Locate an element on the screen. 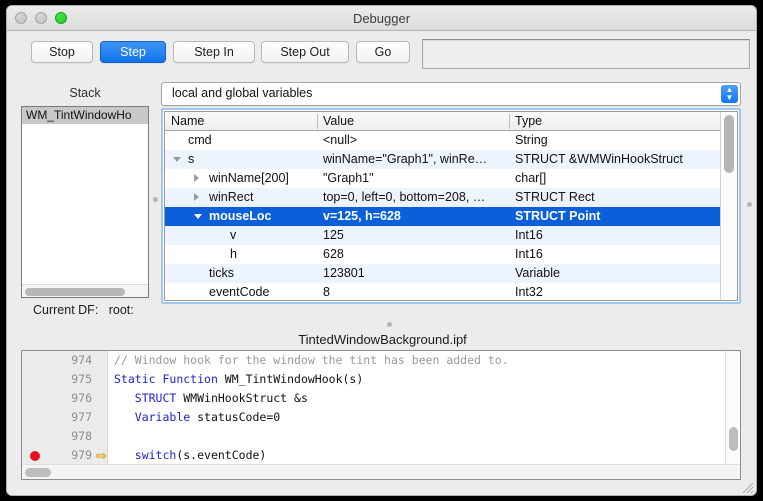 This screenshot has width=763, height=501. line-number: 975 is located at coordinates (81, 379).